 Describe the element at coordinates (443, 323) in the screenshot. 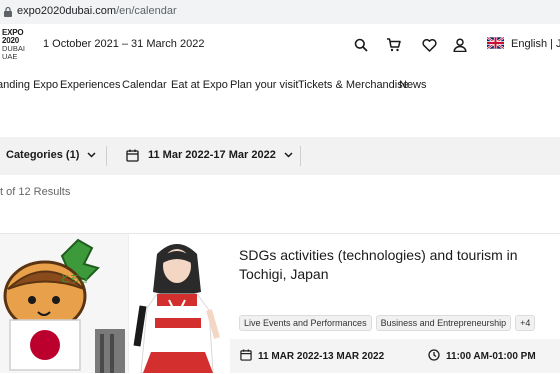

I see `tag-business: Business and Entrepreneurship` at that location.